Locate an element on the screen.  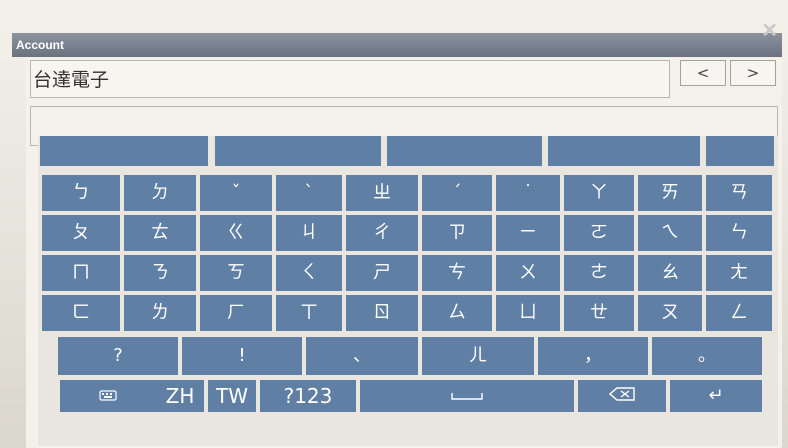
numeric-button: ?123 is located at coordinates (308, 396).